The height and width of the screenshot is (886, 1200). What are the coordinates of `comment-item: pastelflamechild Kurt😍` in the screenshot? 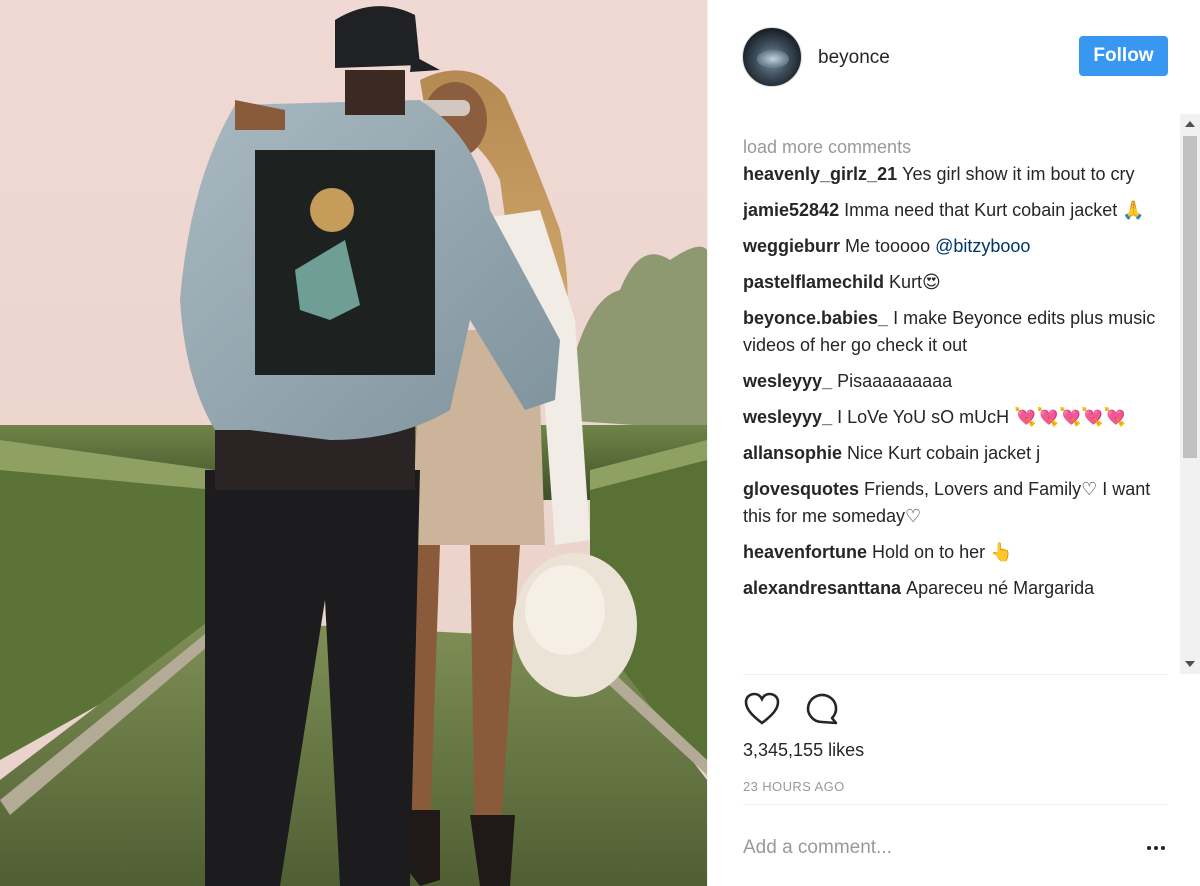 It's located at (959, 282).